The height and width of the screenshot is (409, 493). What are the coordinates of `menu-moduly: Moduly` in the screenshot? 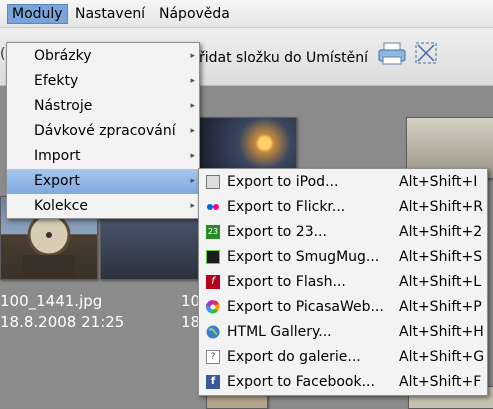 It's located at (37, 14).